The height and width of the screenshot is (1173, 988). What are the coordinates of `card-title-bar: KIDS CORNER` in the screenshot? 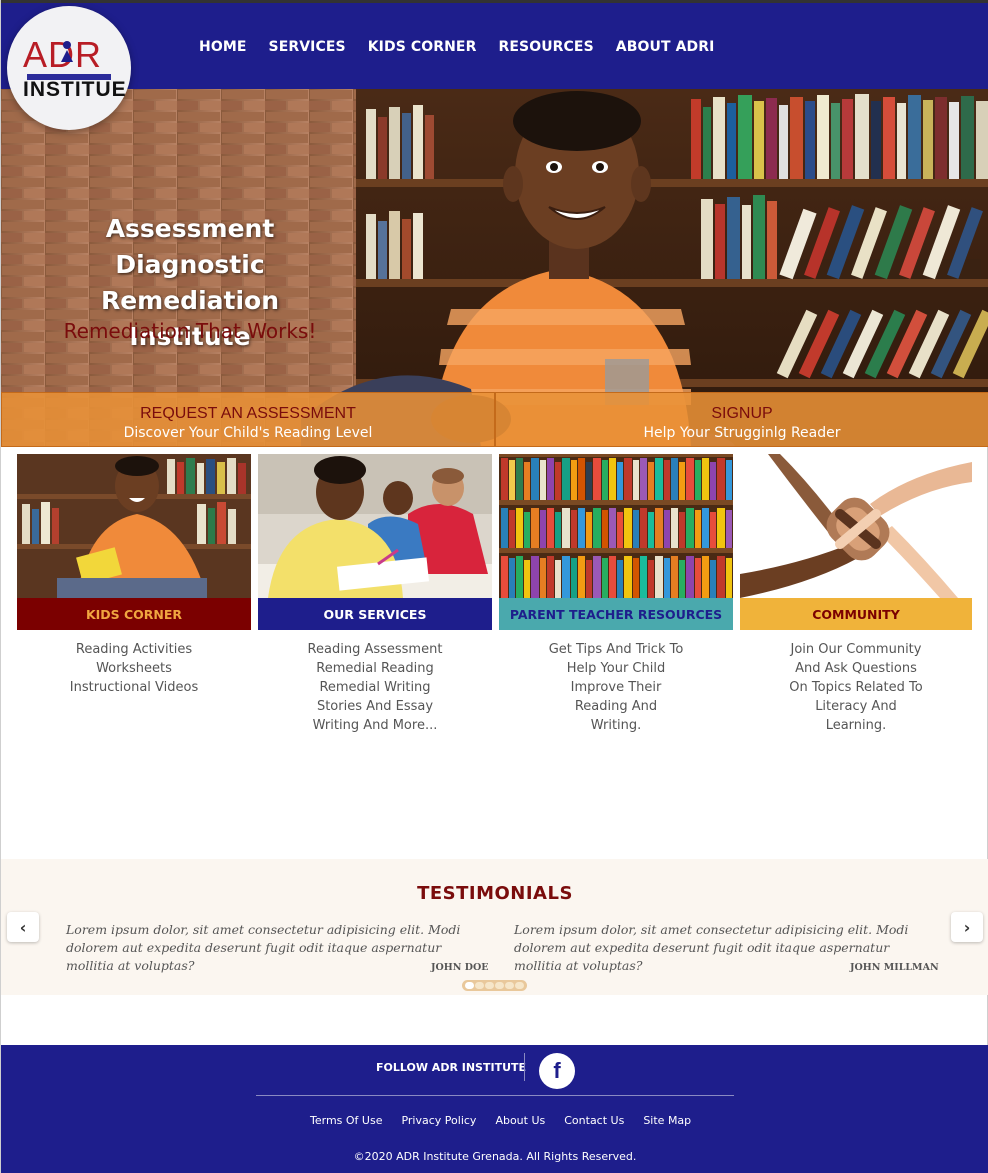 It's located at (134, 614).